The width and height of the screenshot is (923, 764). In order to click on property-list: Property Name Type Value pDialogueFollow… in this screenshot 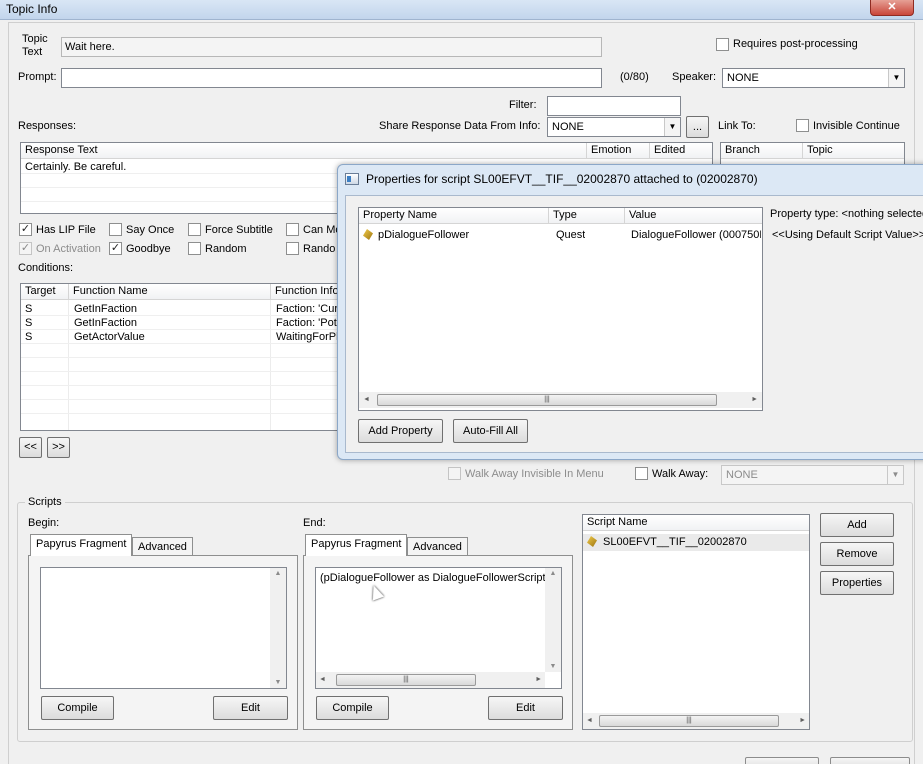, I will do `click(560, 309)`.